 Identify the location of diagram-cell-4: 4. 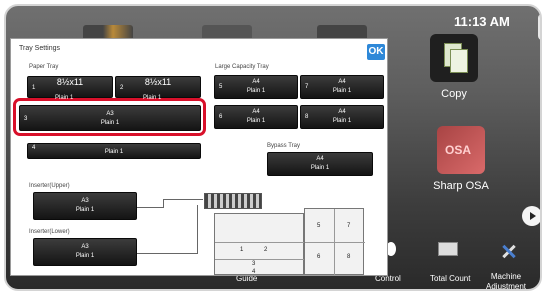
(254, 272).